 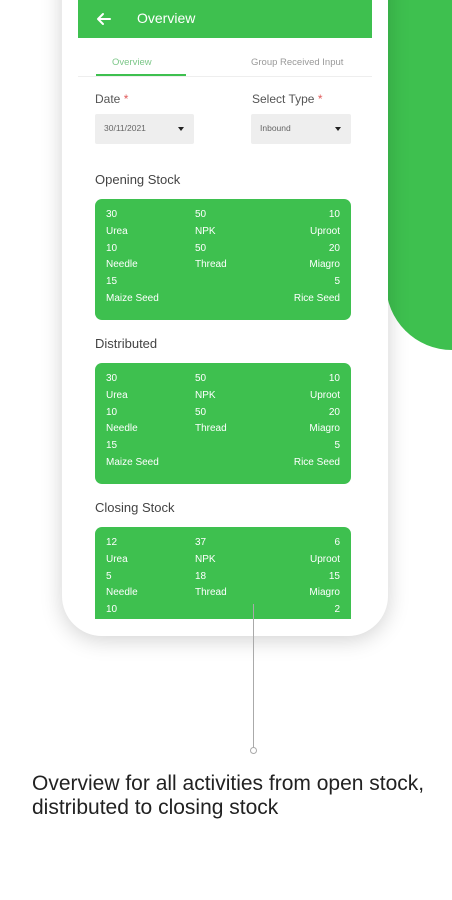 What do you see at coordinates (201, 576) in the screenshot?
I see `cell: 18` at bounding box center [201, 576].